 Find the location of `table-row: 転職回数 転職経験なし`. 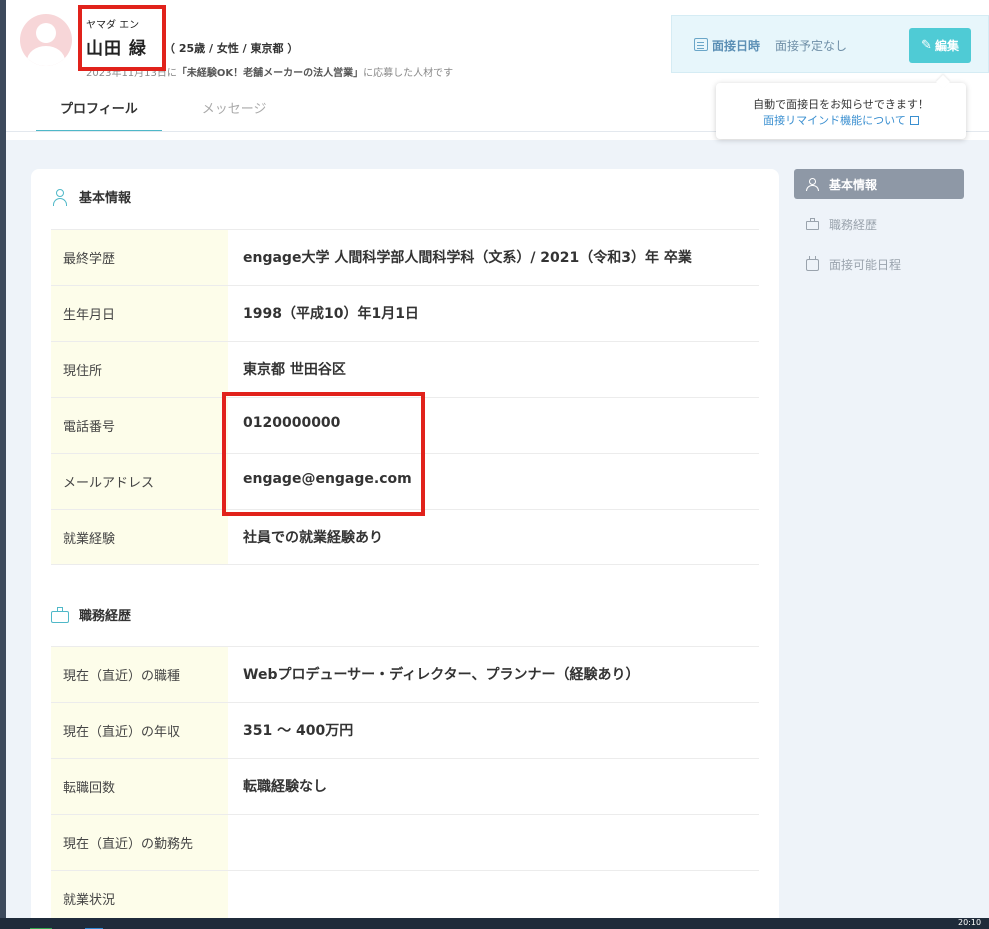

table-row: 転職回数 転職経験なし is located at coordinates (405, 786).